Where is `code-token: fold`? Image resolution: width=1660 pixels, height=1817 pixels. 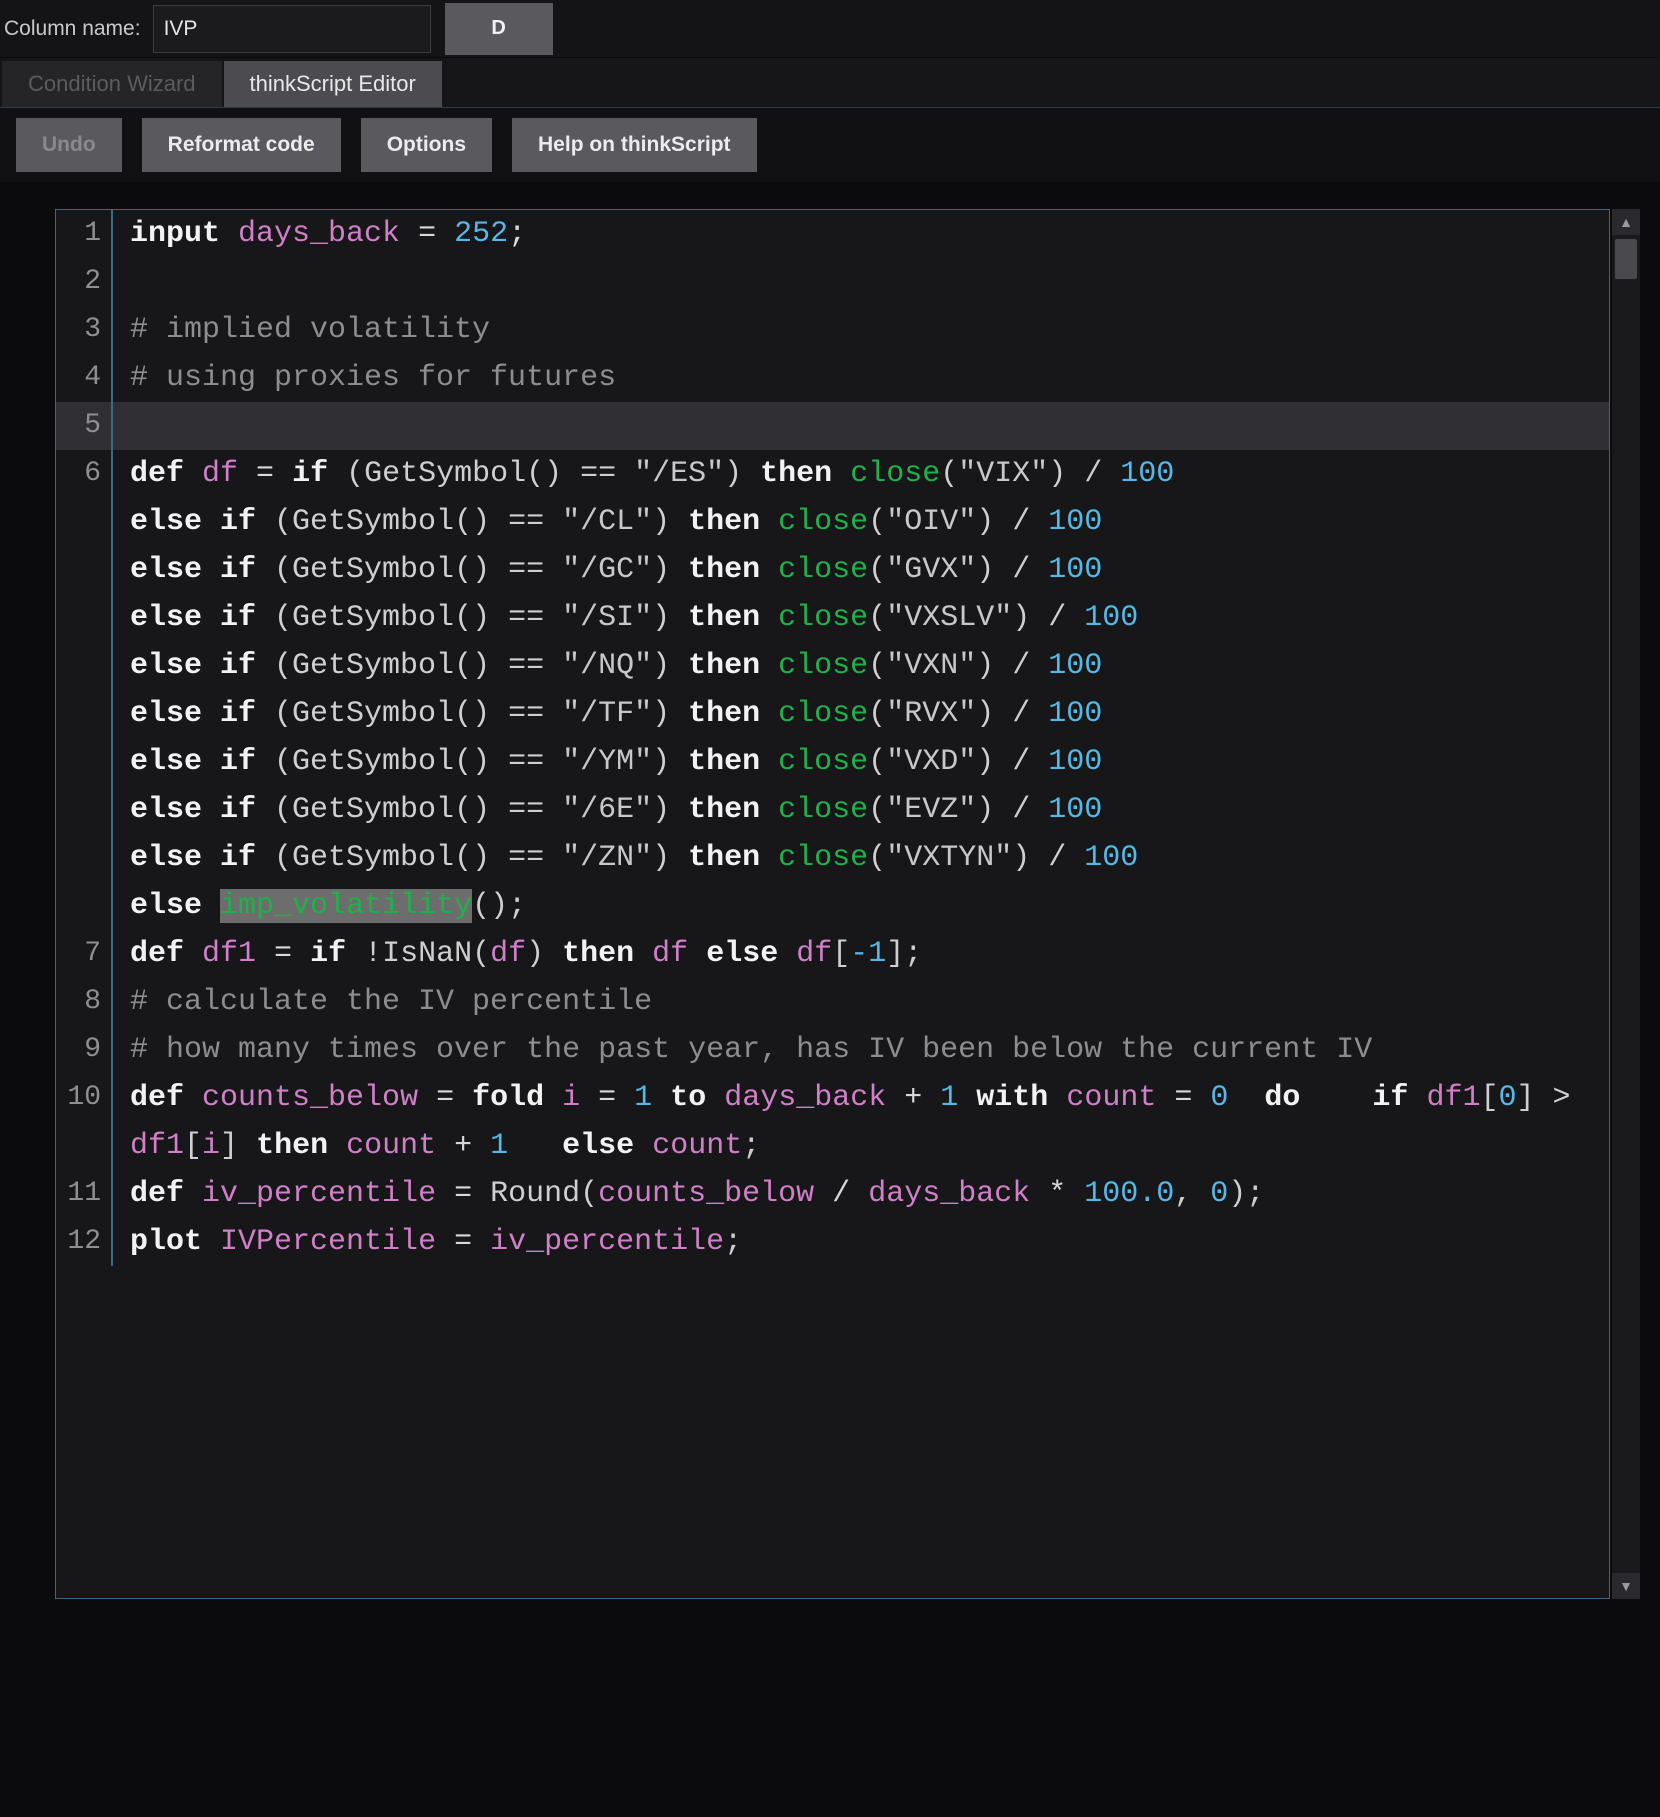
code-token: fold is located at coordinates (508, 1098).